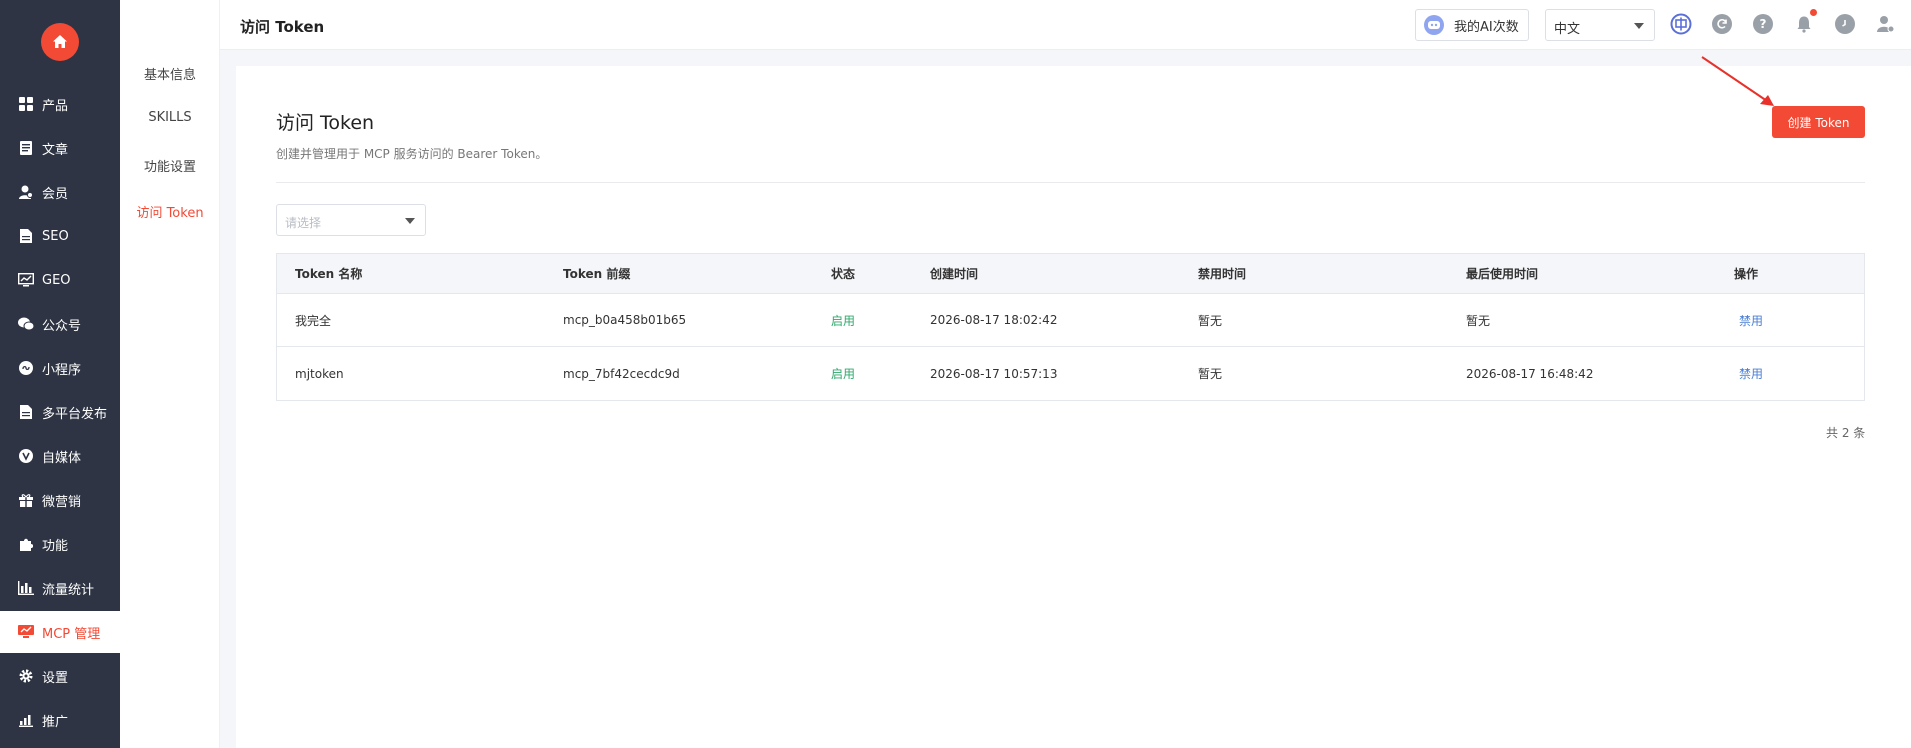  I want to click on nav-item-self-media: 自媒体, so click(60, 456).